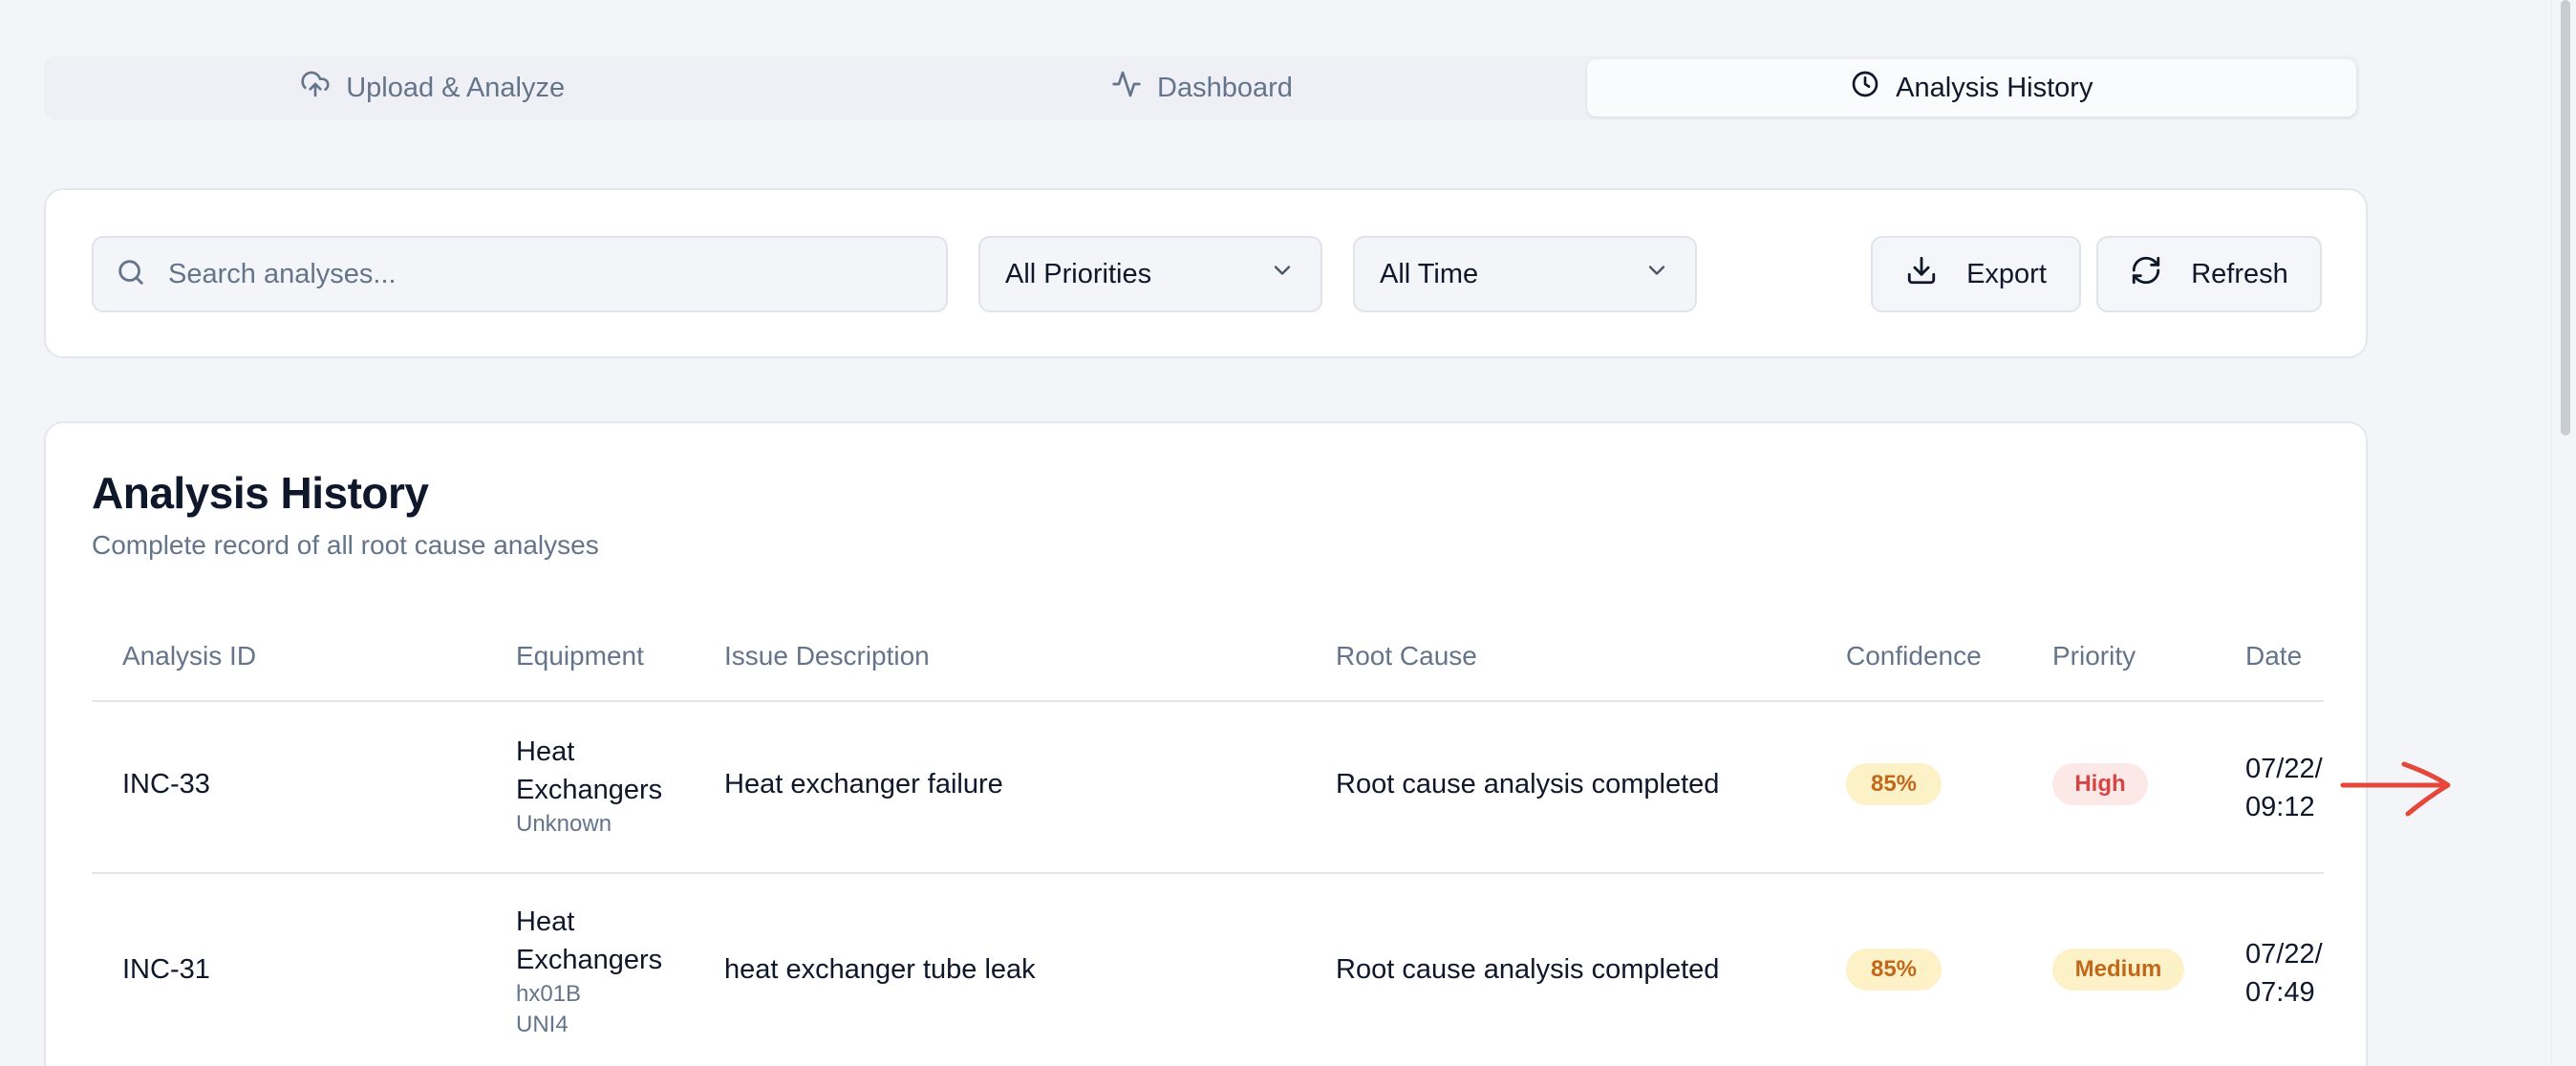 The height and width of the screenshot is (1066, 2576). Describe the element at coordinates (1921, 274) in the screenshot. I see `download-icon` at that location.